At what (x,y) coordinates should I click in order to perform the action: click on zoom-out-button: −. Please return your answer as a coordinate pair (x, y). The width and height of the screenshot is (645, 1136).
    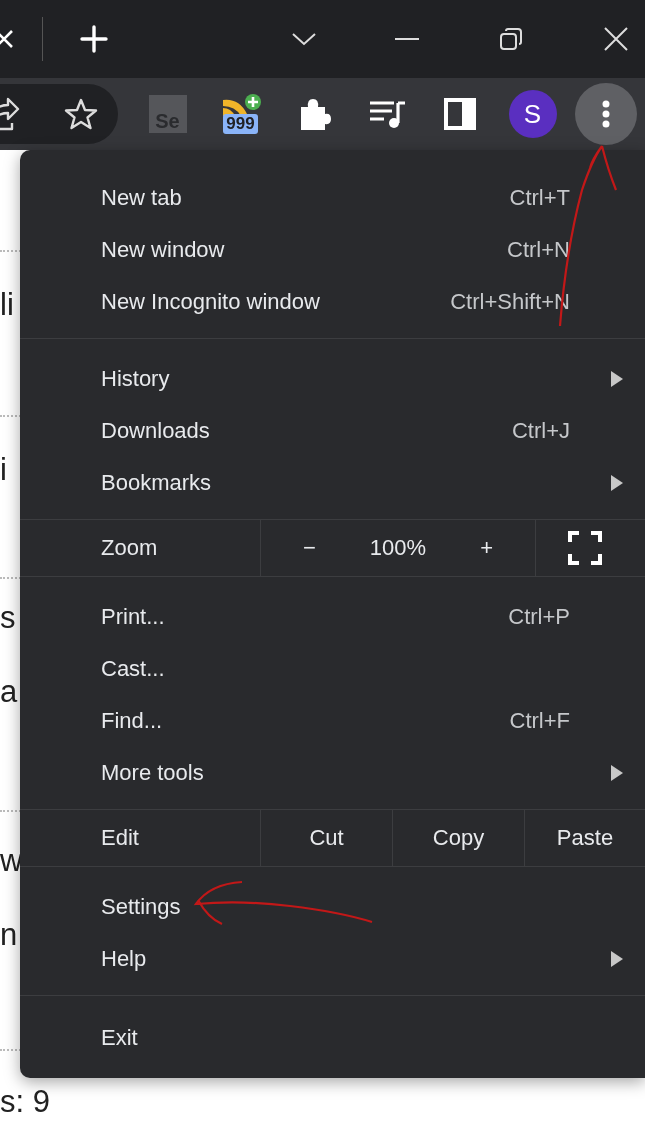
    Looking at the image, I should click on (309, 548).